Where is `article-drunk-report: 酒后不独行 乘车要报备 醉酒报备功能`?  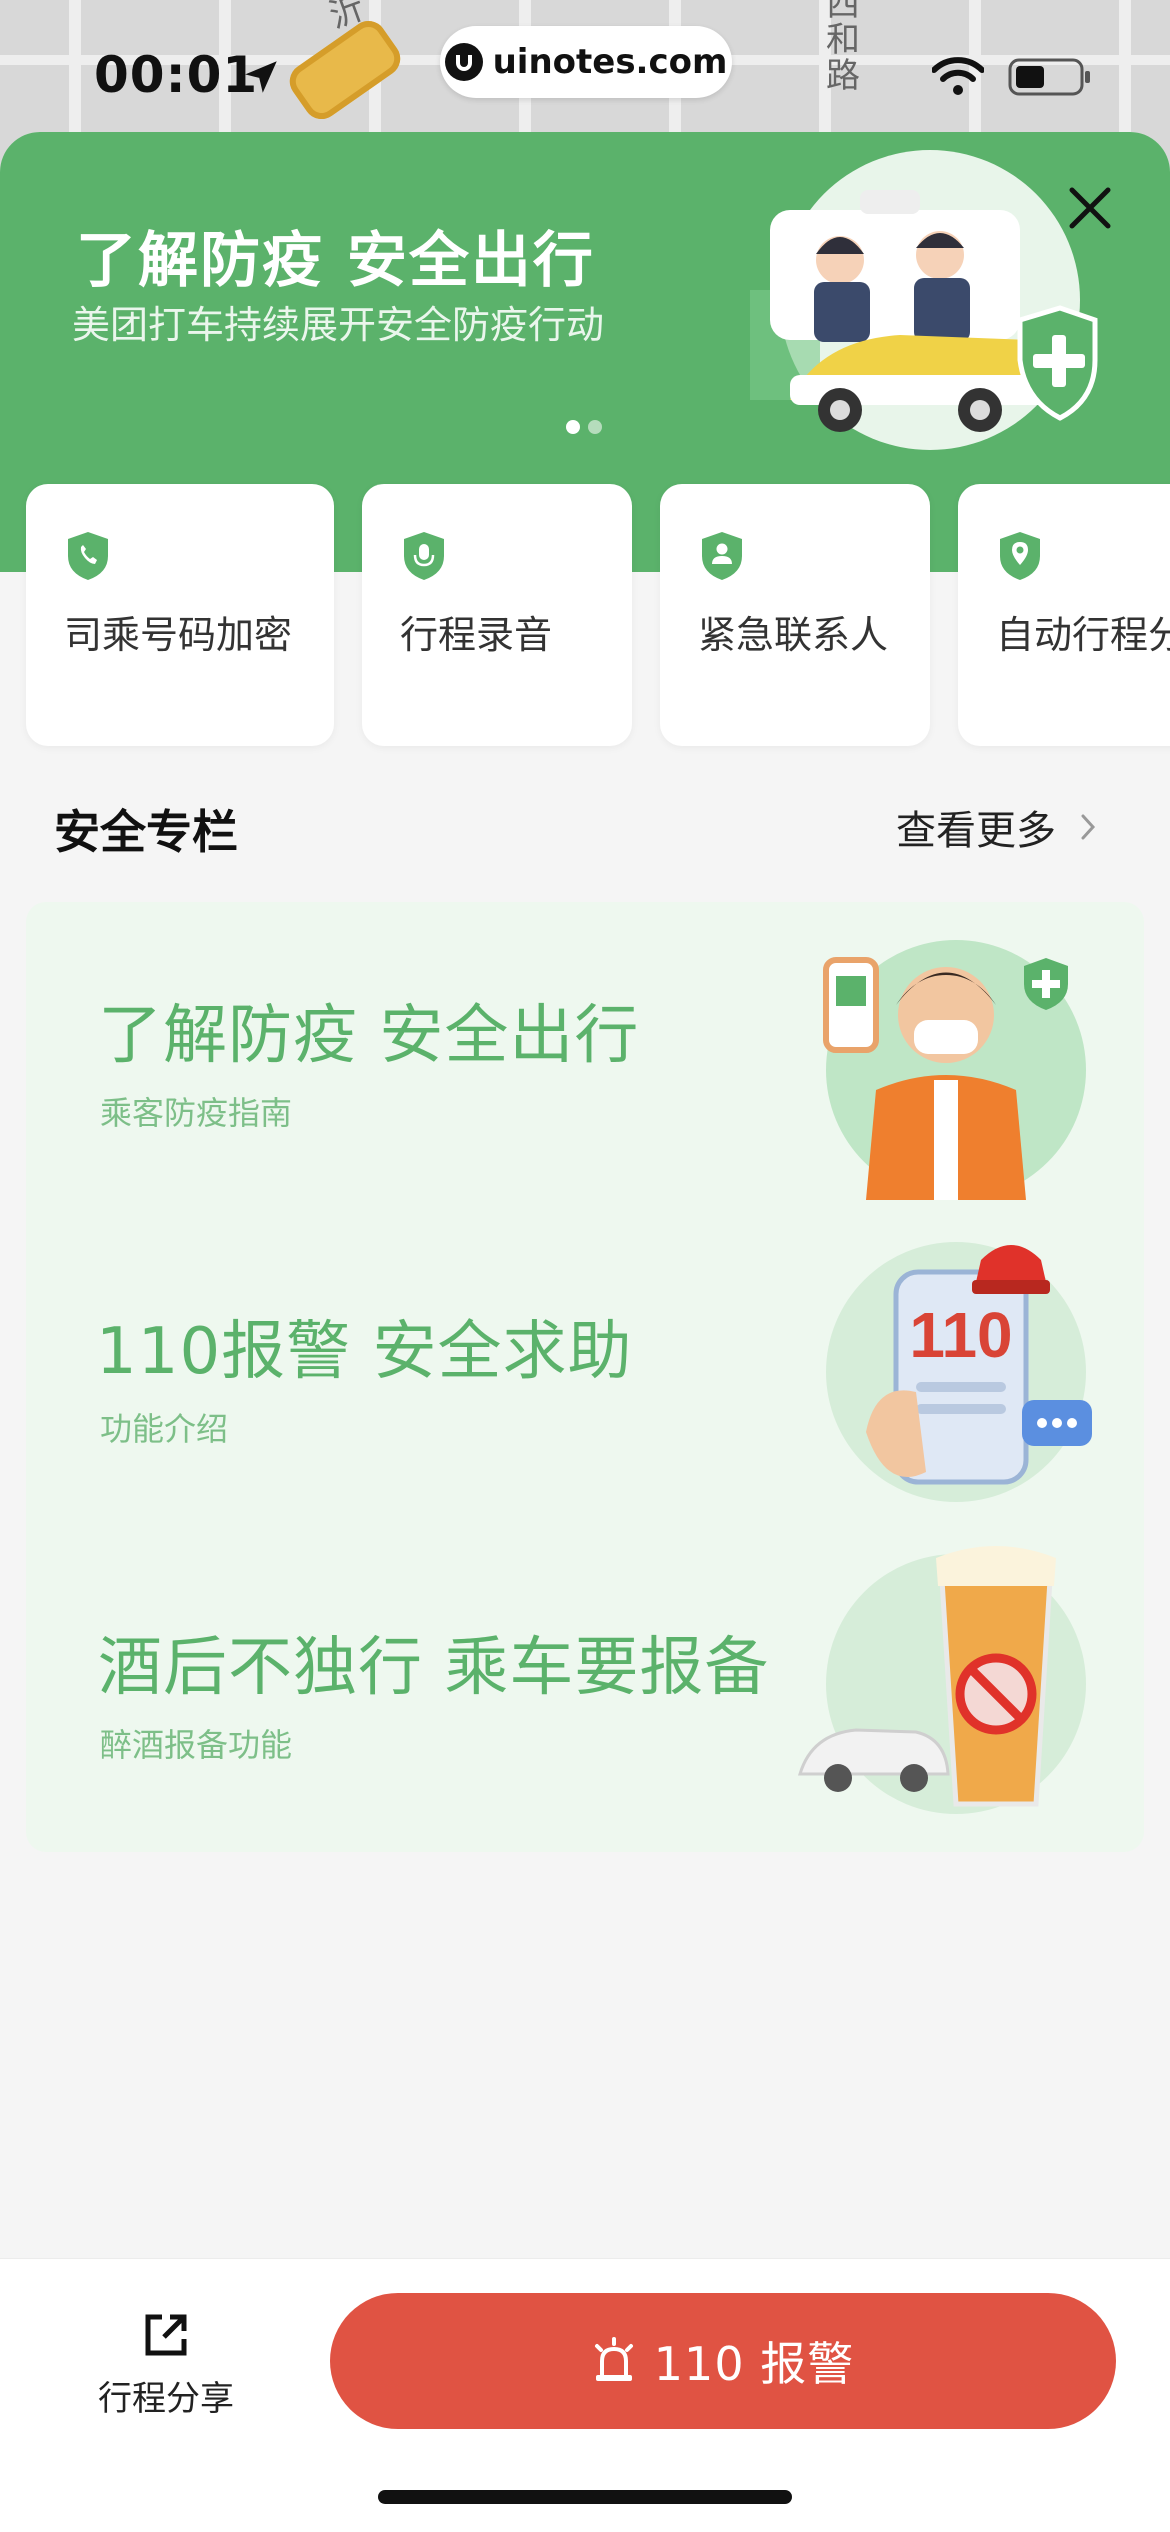 article-drunk-report: 酒后不独行 乘车要报备 醉酒报备功能 is located at coordinates (585, 1690).